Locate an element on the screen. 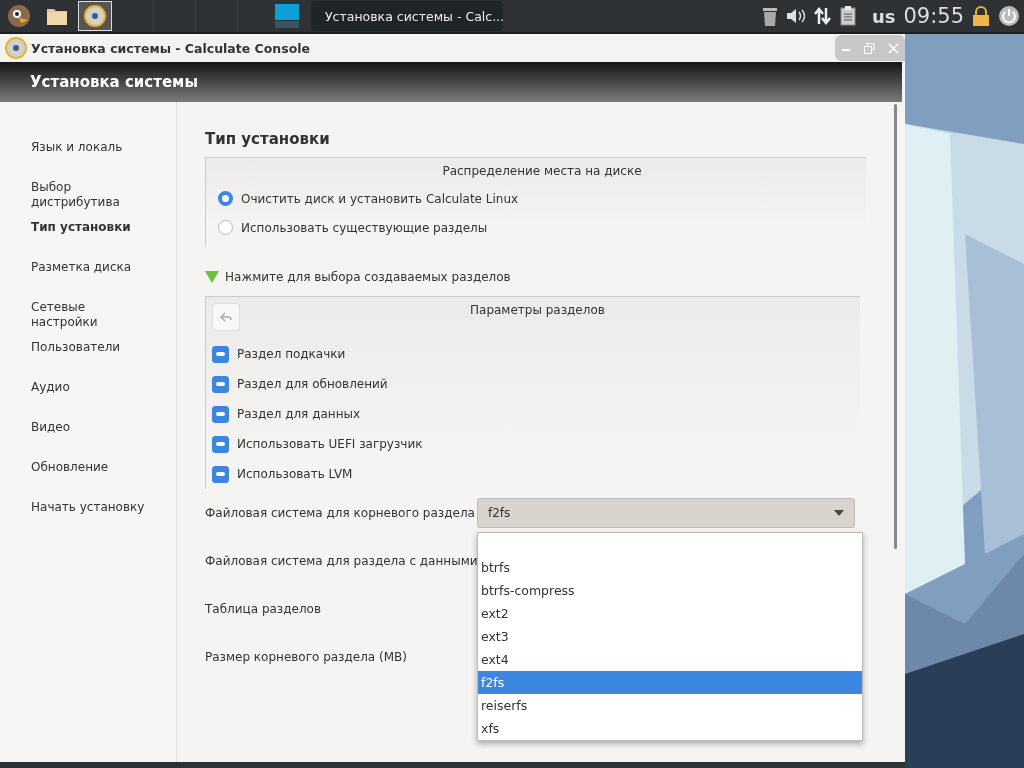 The width and height of the screenshot is (1024, 768). checkbox-label: Раздел для обновлений is located at coordinates (312, 384).